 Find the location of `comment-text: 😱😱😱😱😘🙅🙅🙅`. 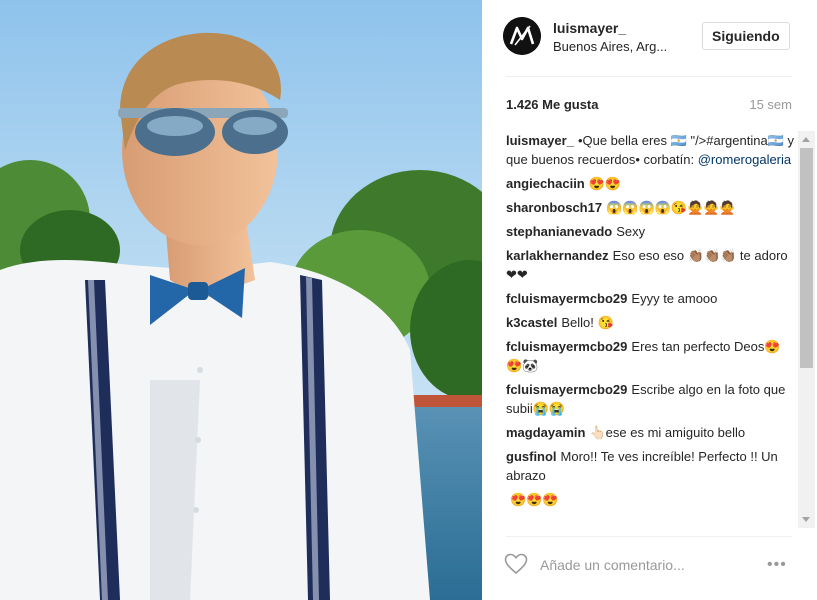

comment-text: 😱😱😱😱😘🙅🙅🙅 is located at coordinates (671, 207).